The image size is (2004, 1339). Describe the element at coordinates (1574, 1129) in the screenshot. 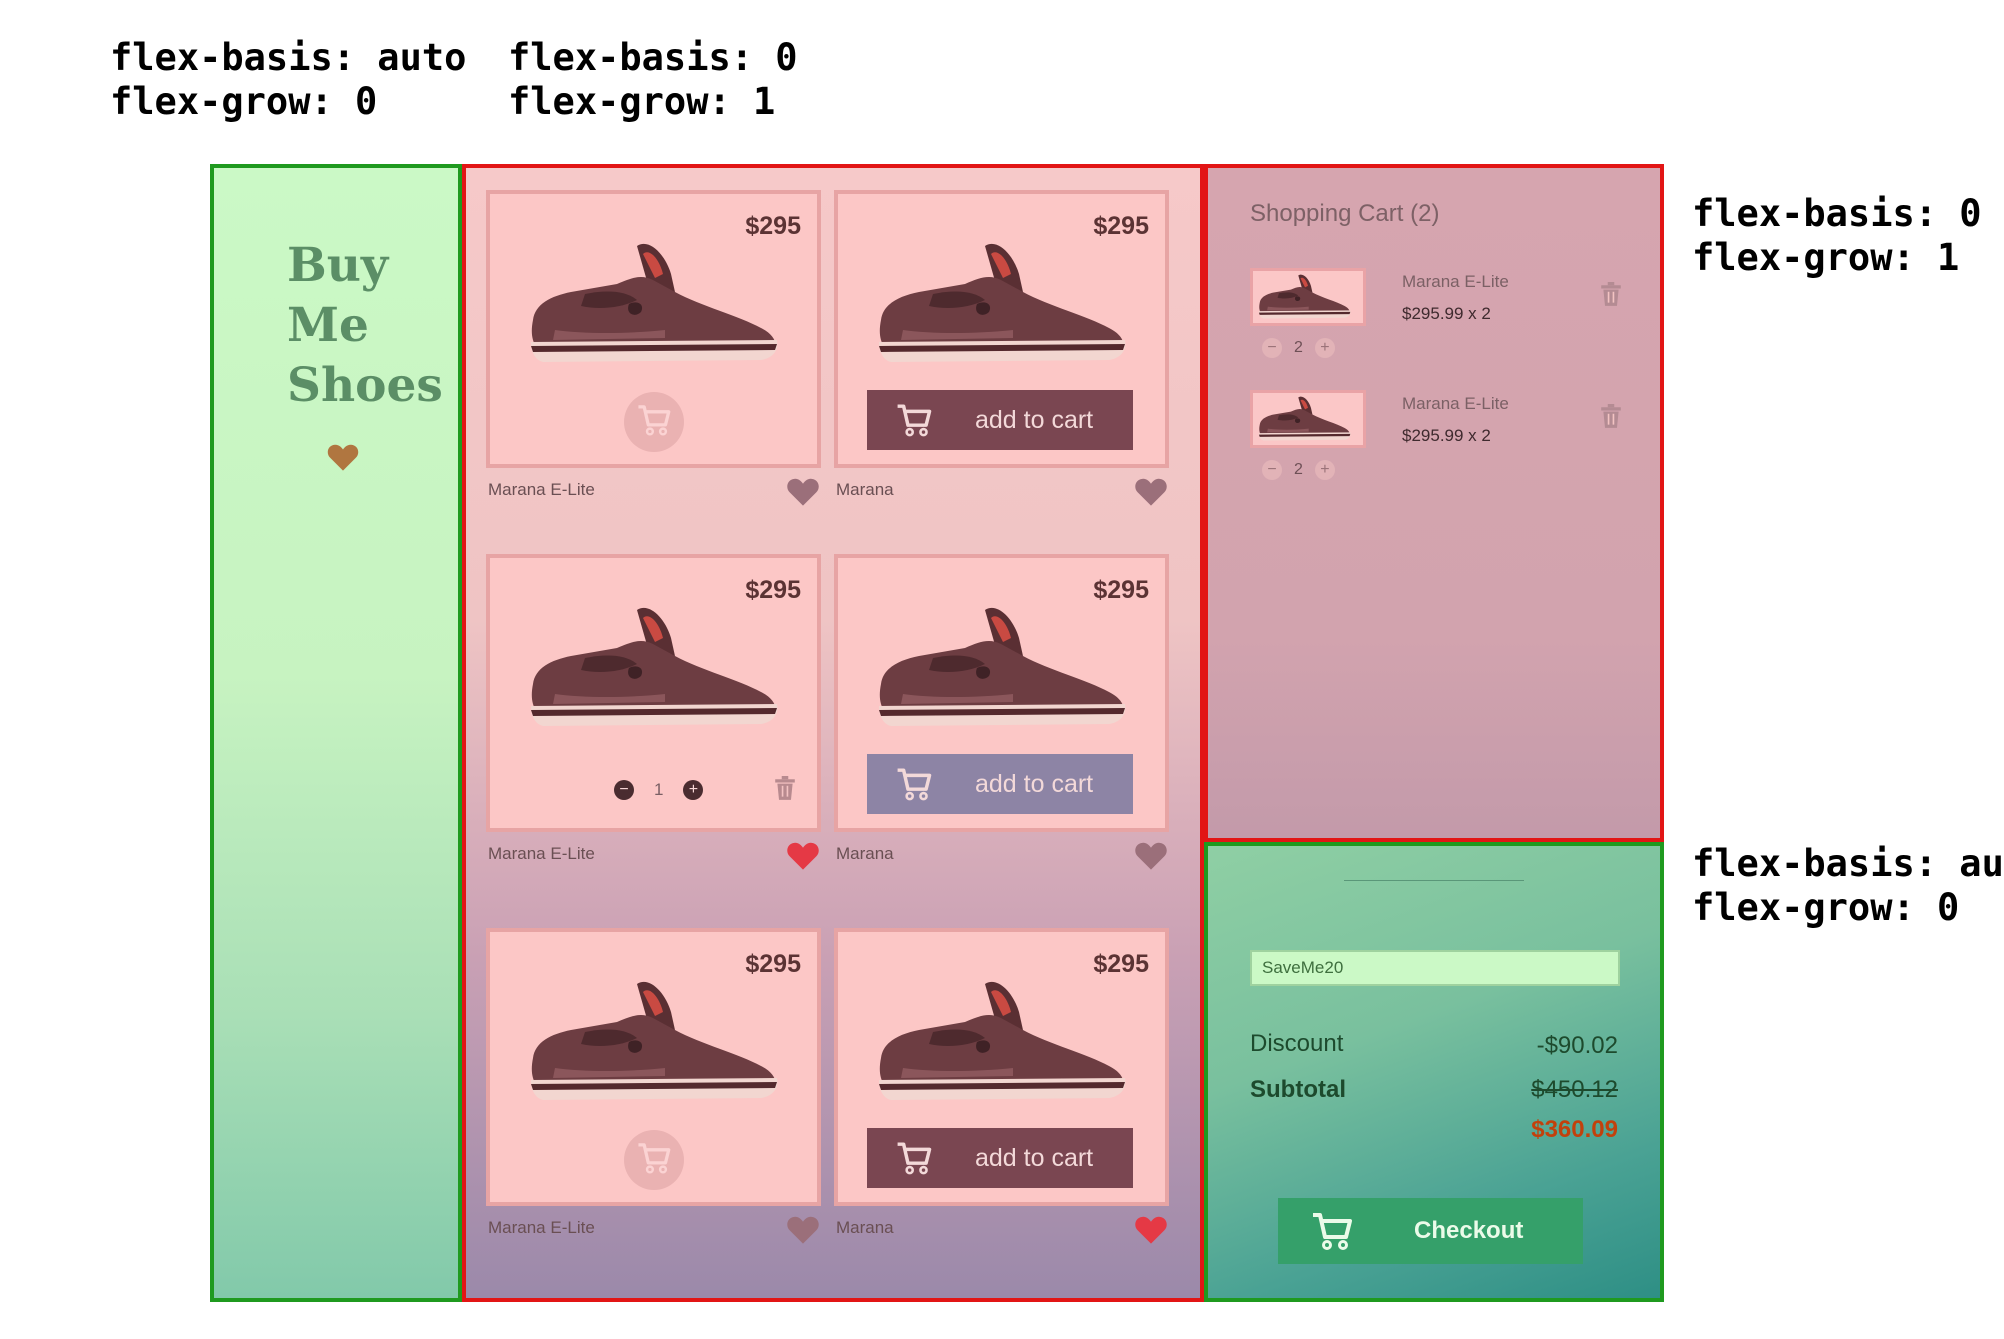

I see `total-value: $360.09` at that location.